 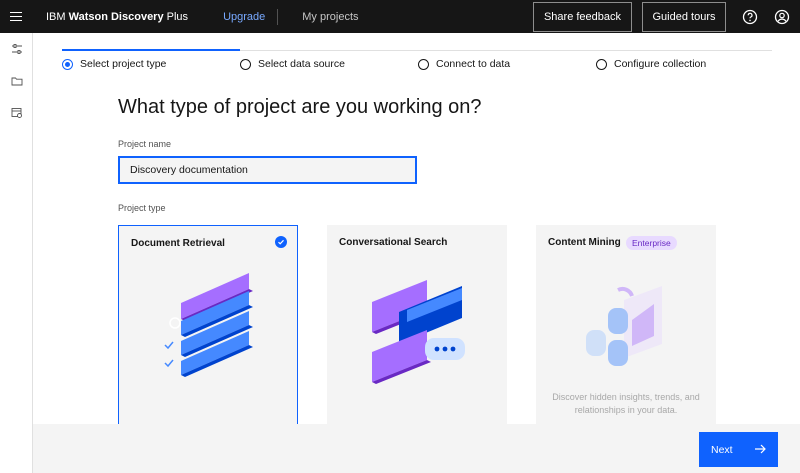 I want to click on next-button-label: Next, so click(x=722, y=449).